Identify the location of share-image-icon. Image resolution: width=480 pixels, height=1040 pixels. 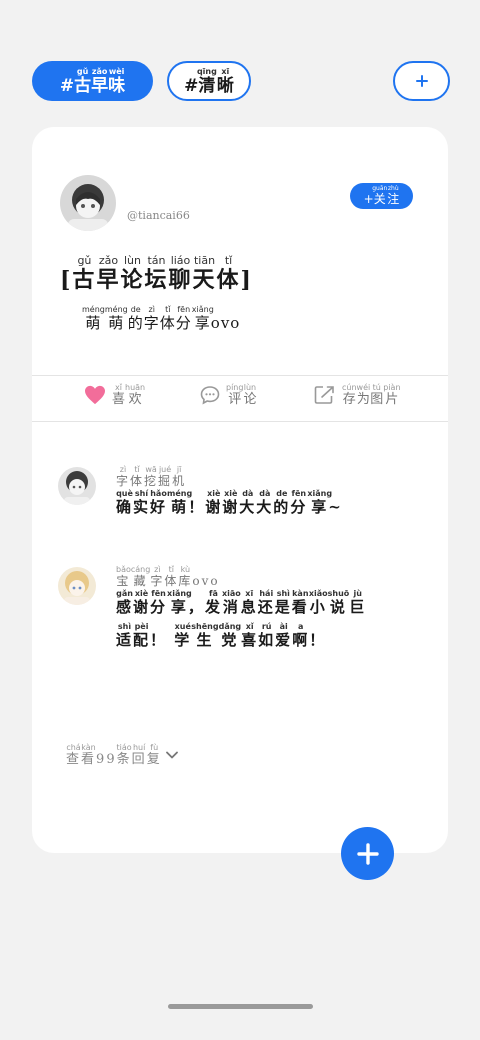
(324, 395).